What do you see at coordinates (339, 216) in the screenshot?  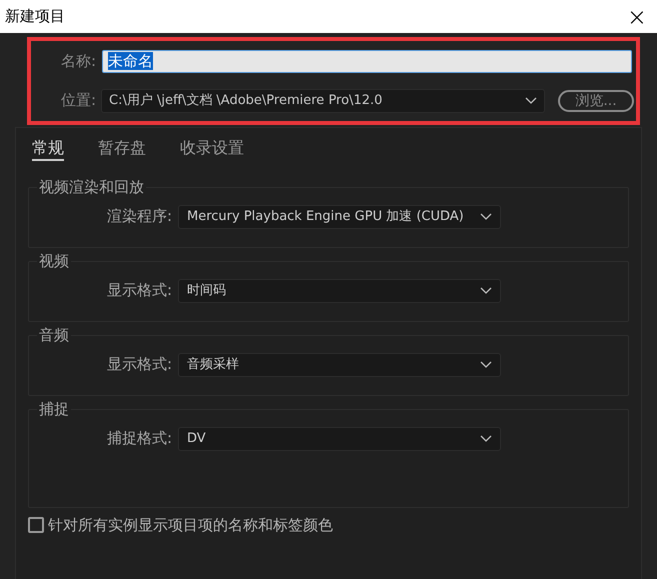 I see `dropdown: Mercury Playback Engine GPU 加速 (CUDA)` at bounding box center [339, 216].